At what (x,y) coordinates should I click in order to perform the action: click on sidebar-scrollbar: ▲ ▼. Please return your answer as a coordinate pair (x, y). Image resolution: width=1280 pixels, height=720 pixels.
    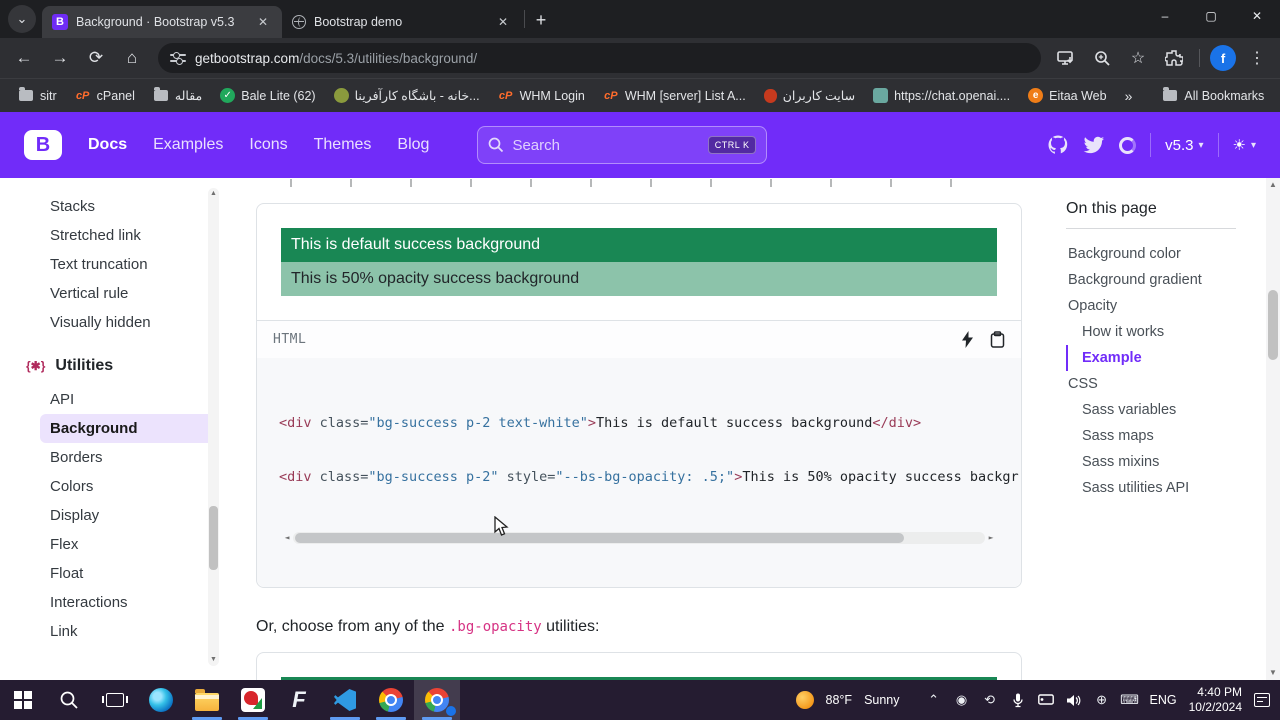
    Looking at the image, I should click on (213, 427).